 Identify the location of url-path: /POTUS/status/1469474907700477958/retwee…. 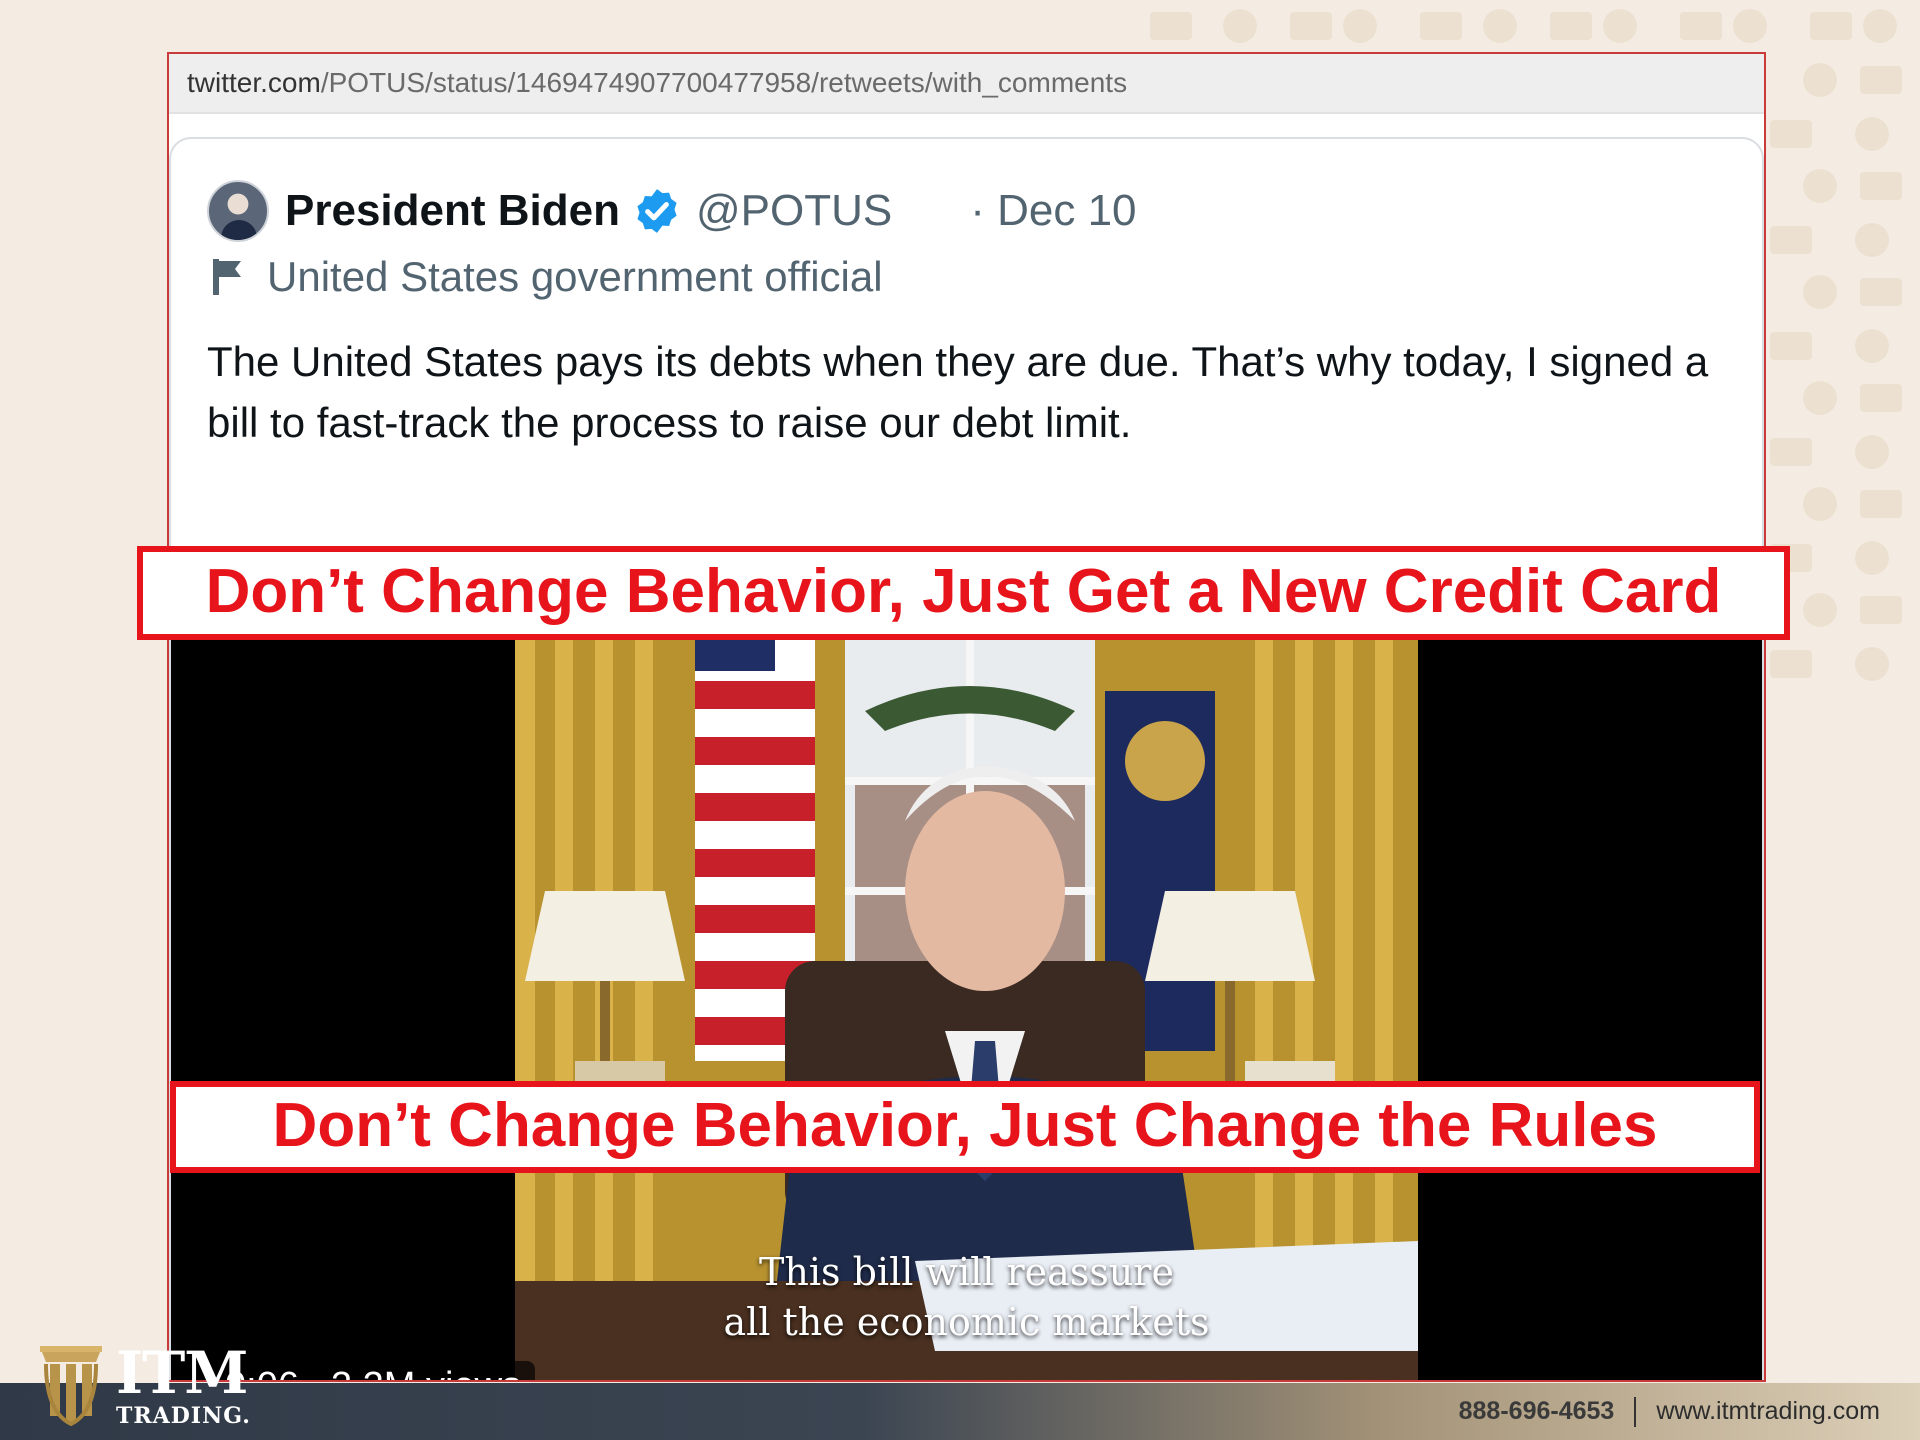
(724, 82).